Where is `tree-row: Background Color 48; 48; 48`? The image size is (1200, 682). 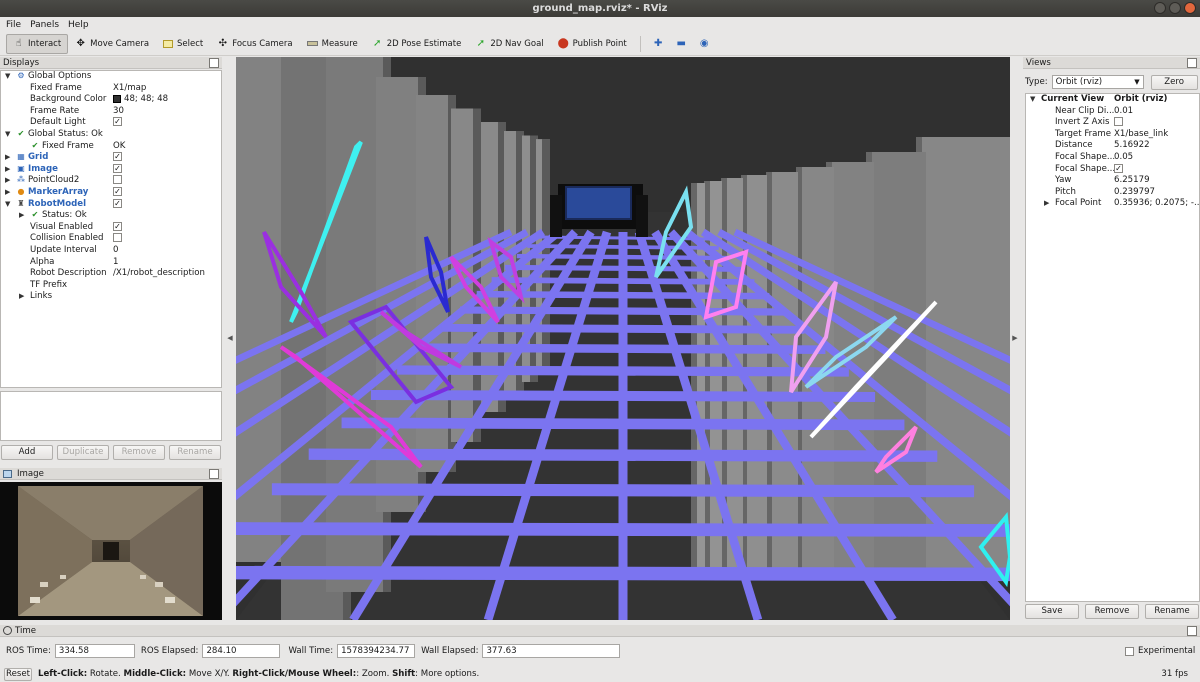
tree-row: Background Color 48; 48; 48 is located at coordinates (111, 100).